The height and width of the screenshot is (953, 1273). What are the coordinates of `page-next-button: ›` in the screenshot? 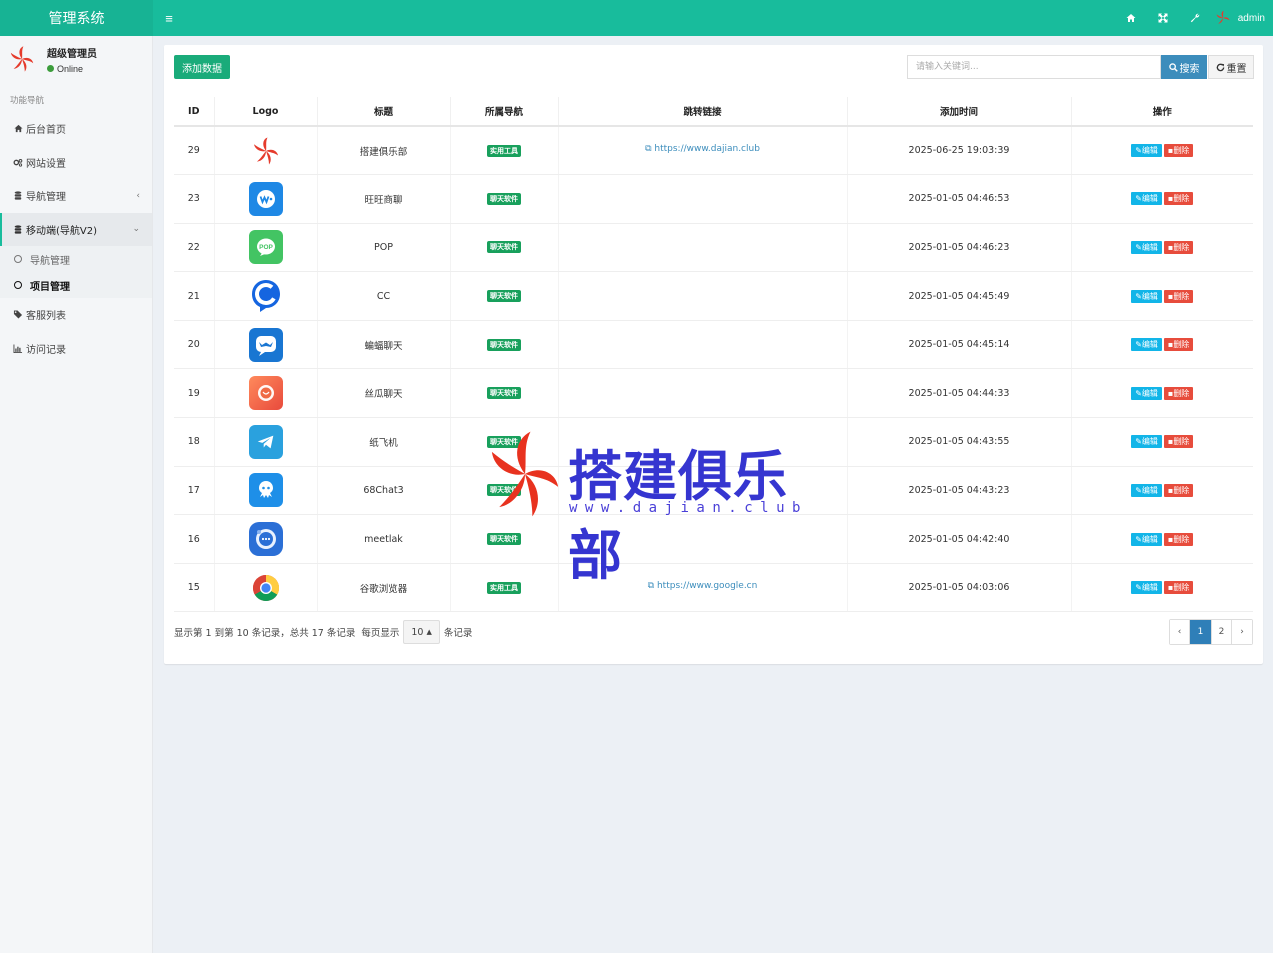 It's located at (1242, 632).